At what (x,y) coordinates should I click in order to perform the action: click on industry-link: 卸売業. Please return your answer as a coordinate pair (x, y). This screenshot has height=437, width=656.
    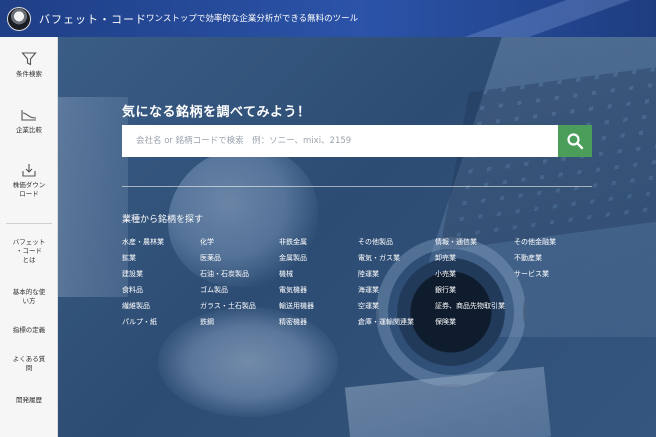
    Looking at the image, I should click on (445, 258).